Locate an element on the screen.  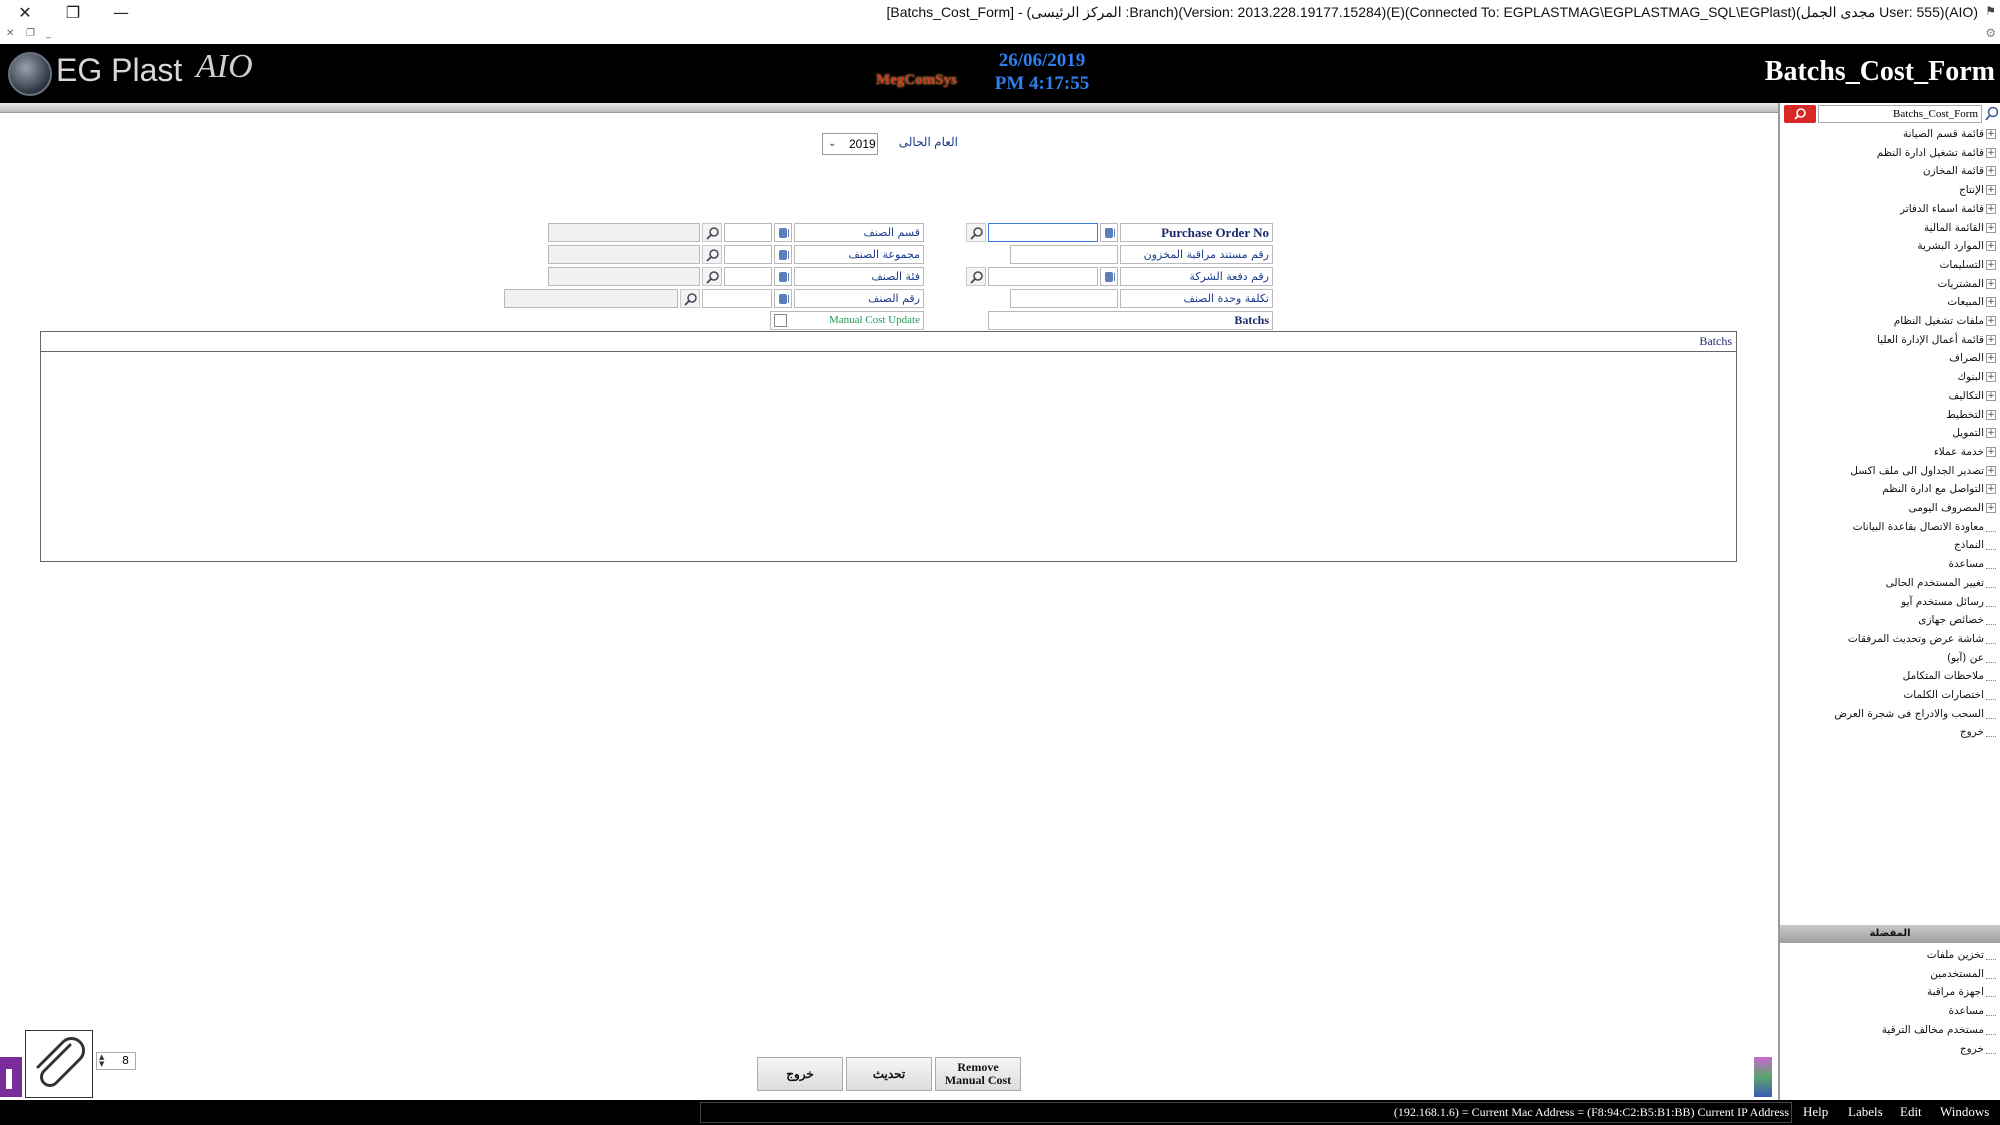
search-icon is located at coordinates (1991, 114).